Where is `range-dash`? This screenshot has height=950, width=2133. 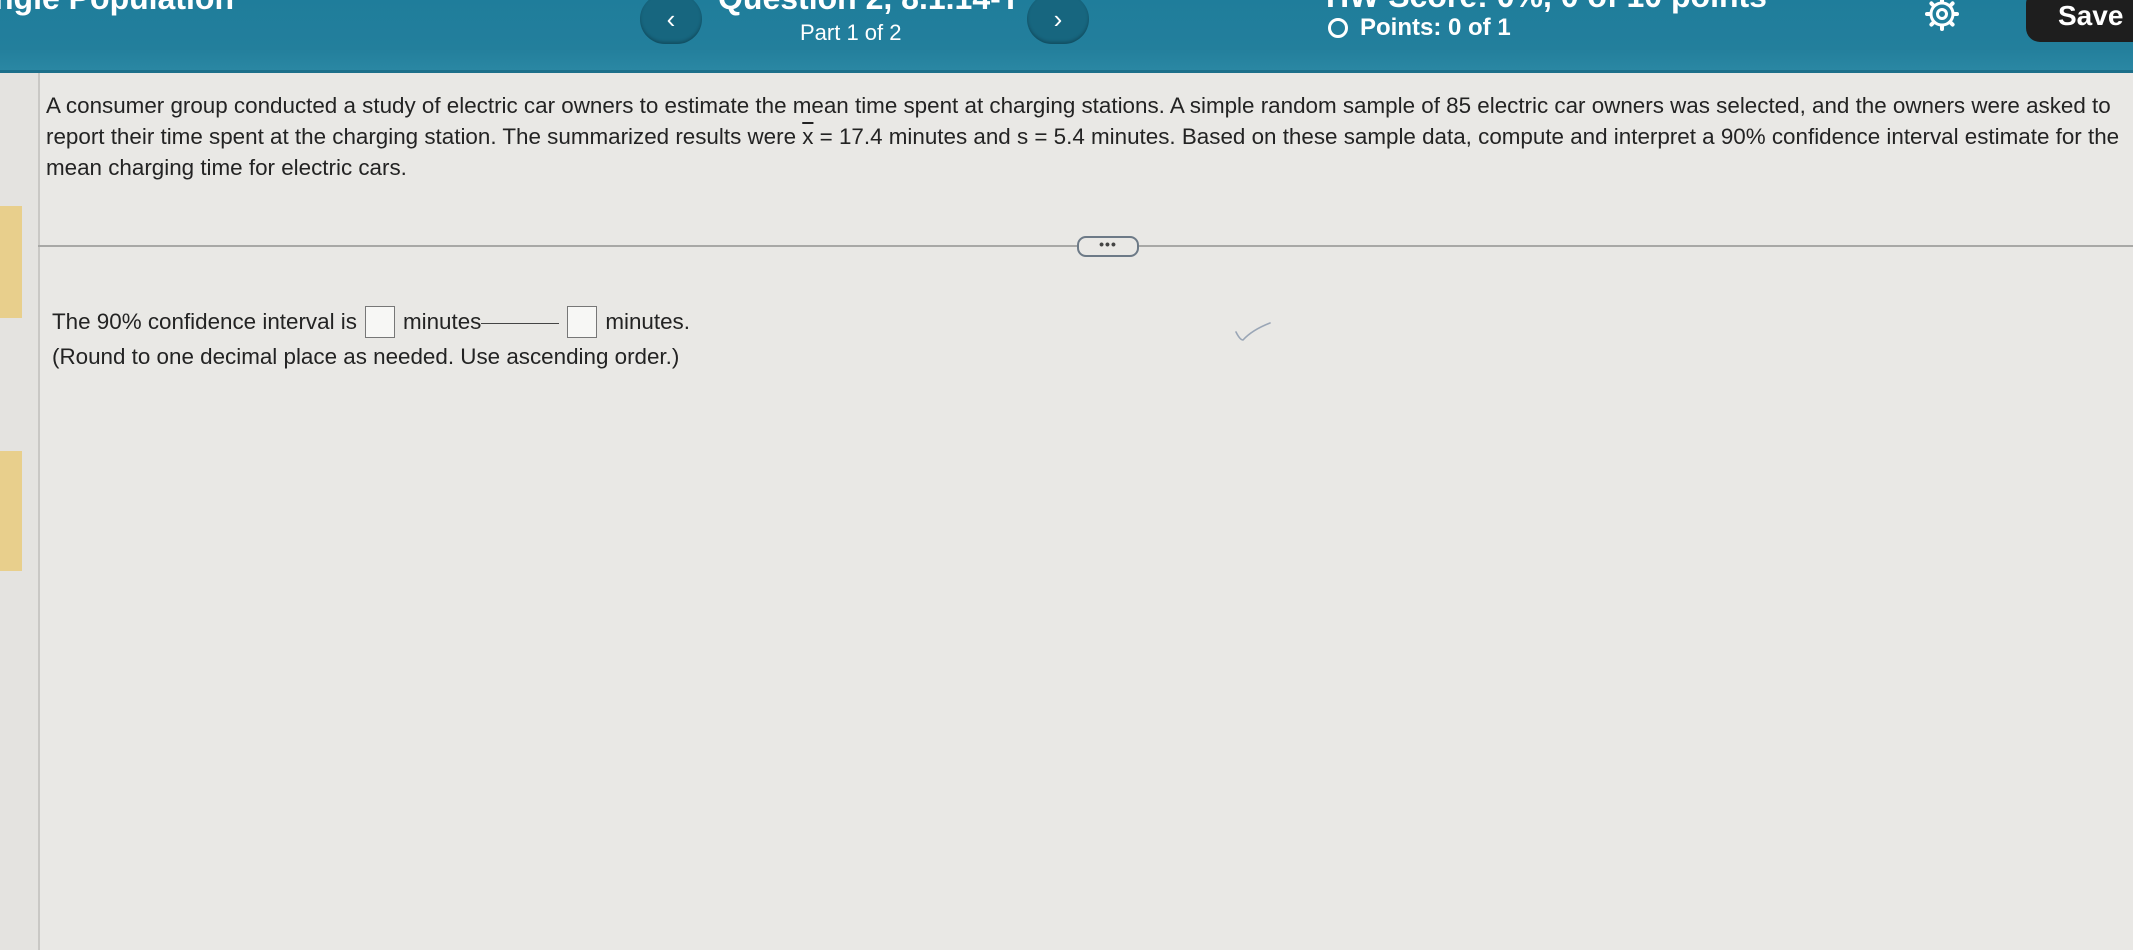
range-dash is located at coordinates (520, 323).